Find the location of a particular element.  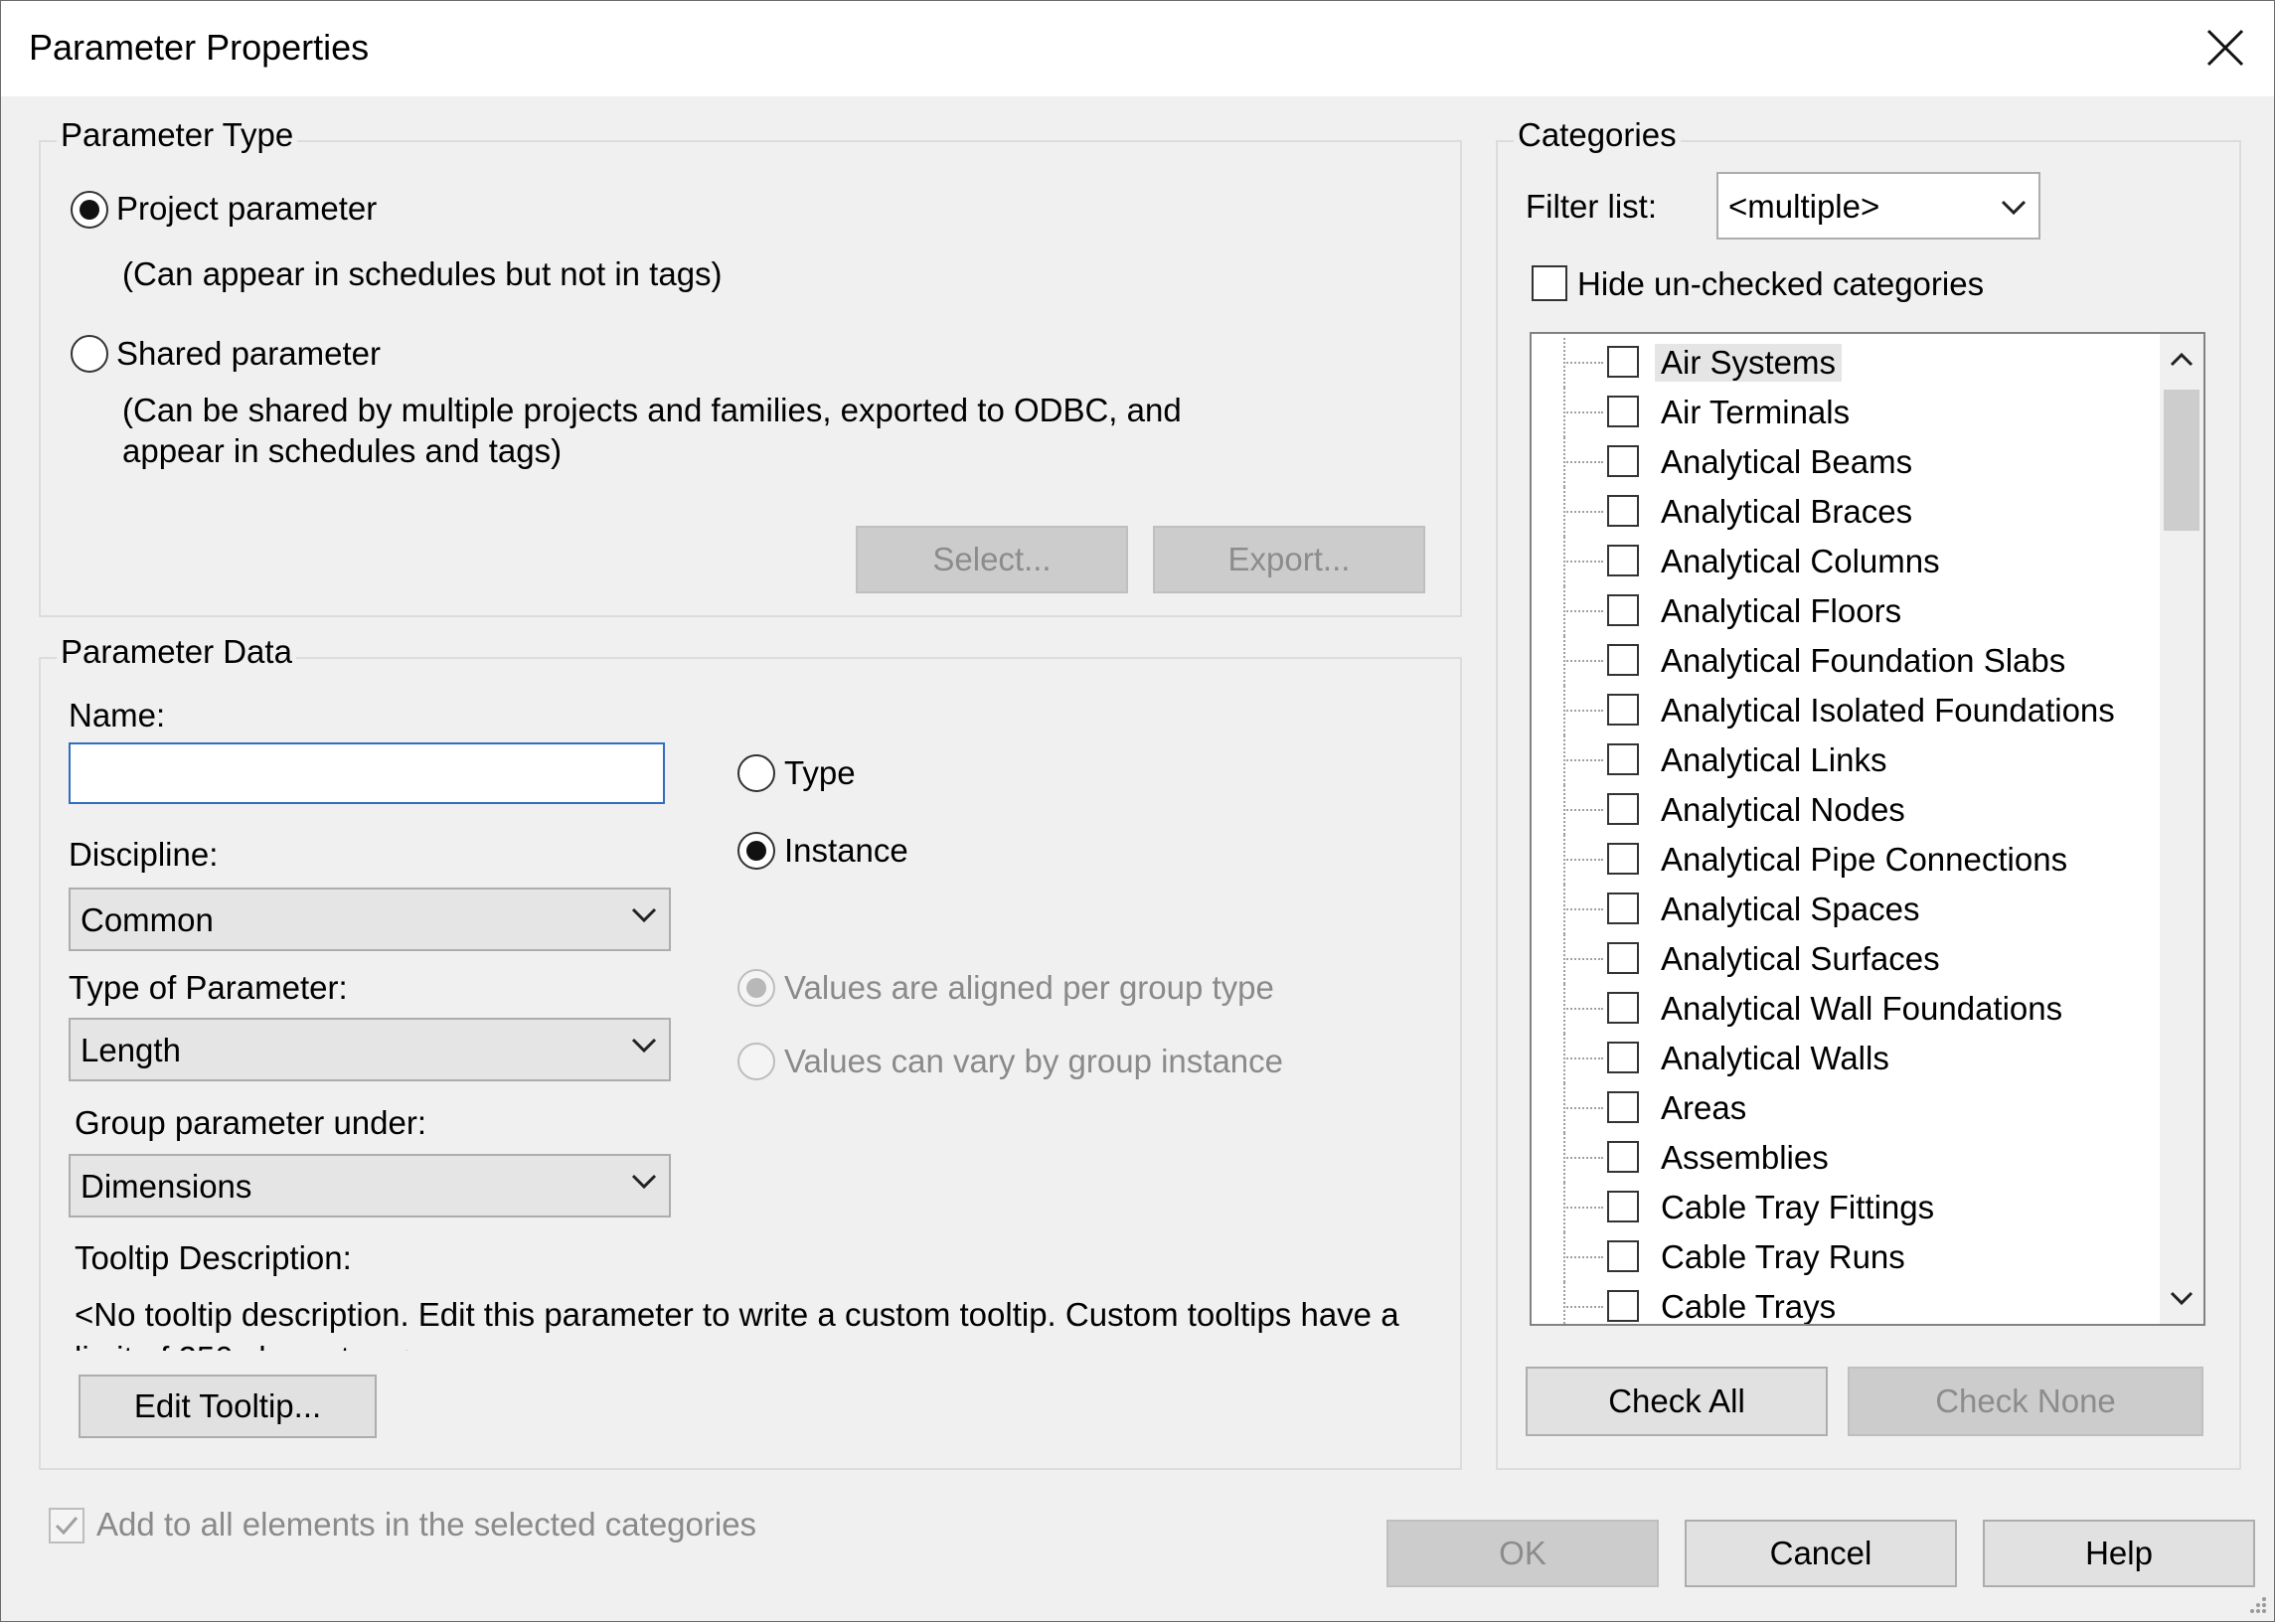

category-item: Analytical Beams is located at coordinates (1830, 462).